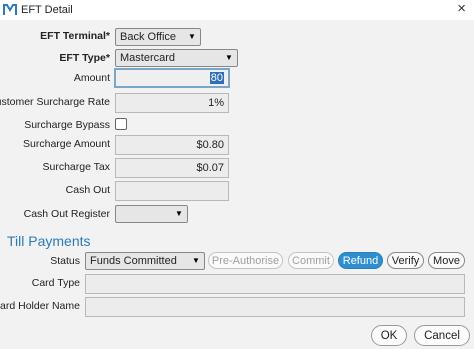 The height and width of the screenshot is (349, 474). Describe the element at coordinates (275, 307) in the screenshot. I see `card-holder-name-input` at that location.